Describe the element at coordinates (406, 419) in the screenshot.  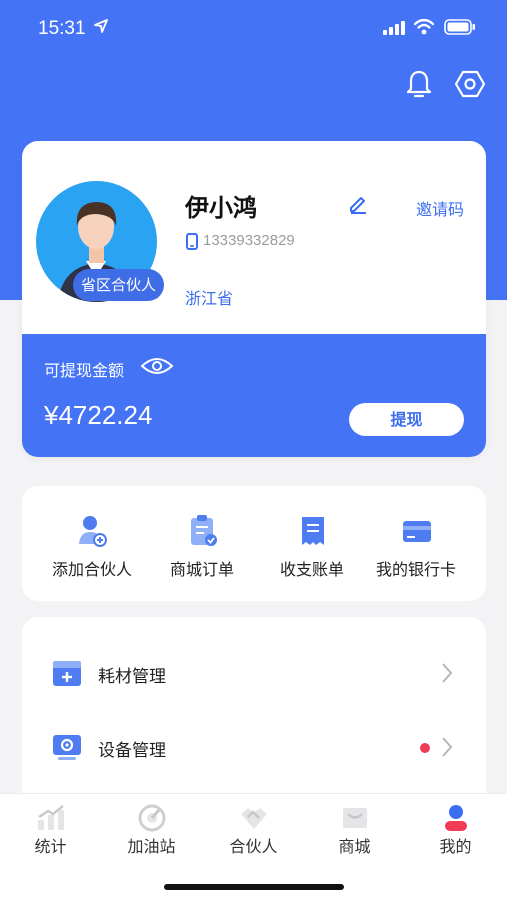
I see `withdraw-button: 提现` at that location.